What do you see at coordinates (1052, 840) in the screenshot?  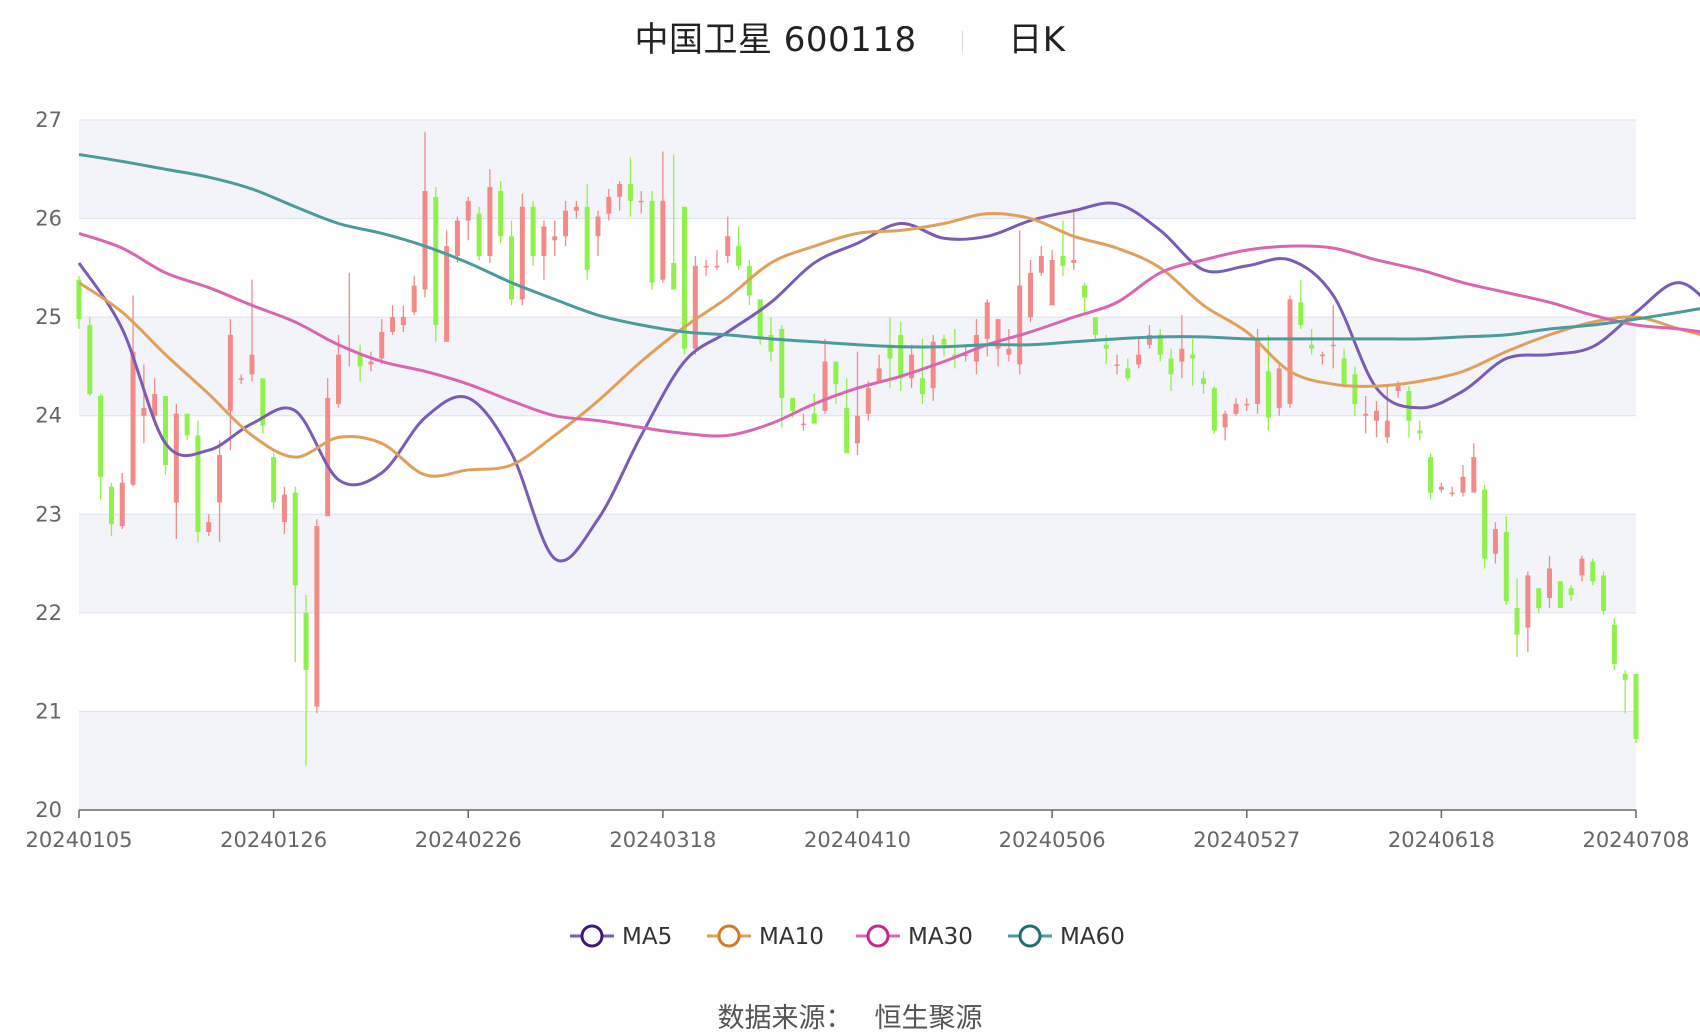 I see `x-tick-label: 20240506` at bounding box center [1052, 840].